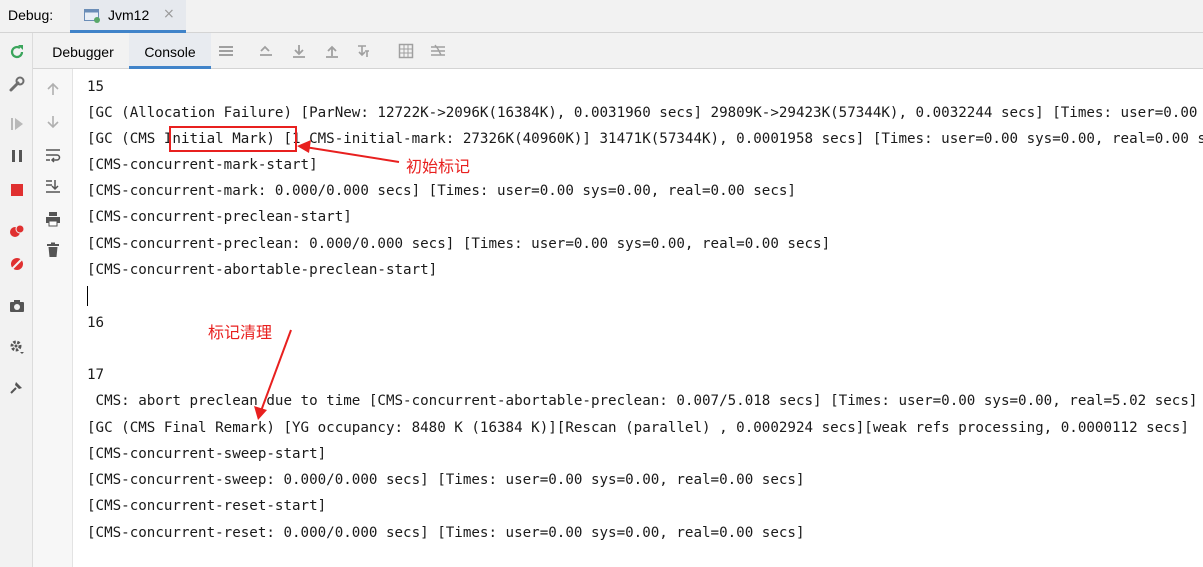 The image size is (1203, 567). I want to click on arrow-up-icon, so click(53, 89).